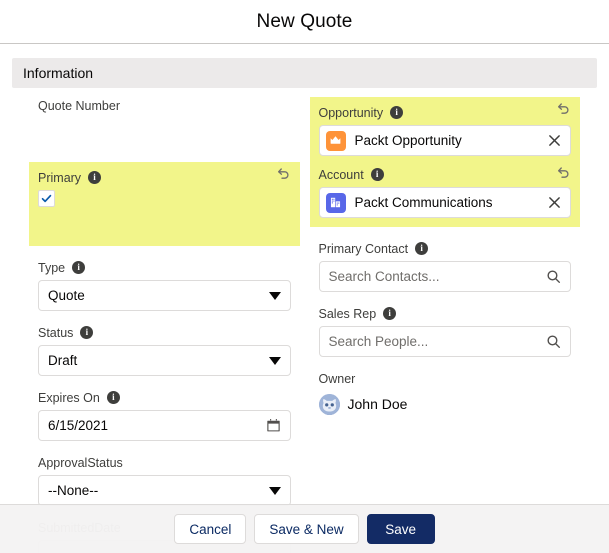  What do you see at coordinates (164, 177) in the screenshot?
I see `field-label-row: Primary i` at bounding box center [164, 177].